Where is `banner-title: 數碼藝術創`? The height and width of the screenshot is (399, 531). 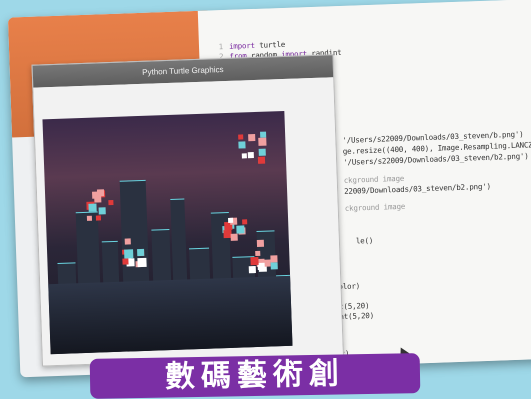
banner-title: 數碼藝術創 is located at coordinates (255, 376).